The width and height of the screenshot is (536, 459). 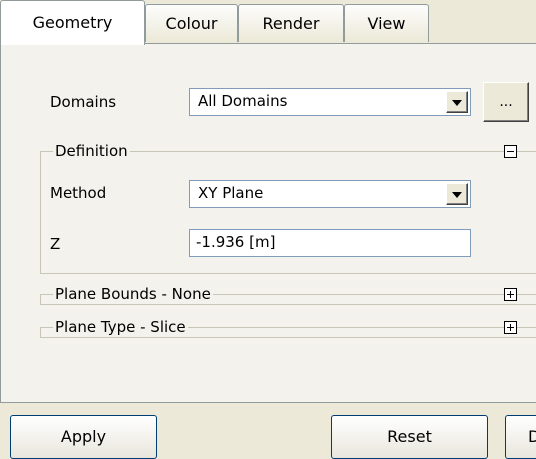 I want to click on plane-type-legend: Plane Type - Slice, so click(x=120, y=327).